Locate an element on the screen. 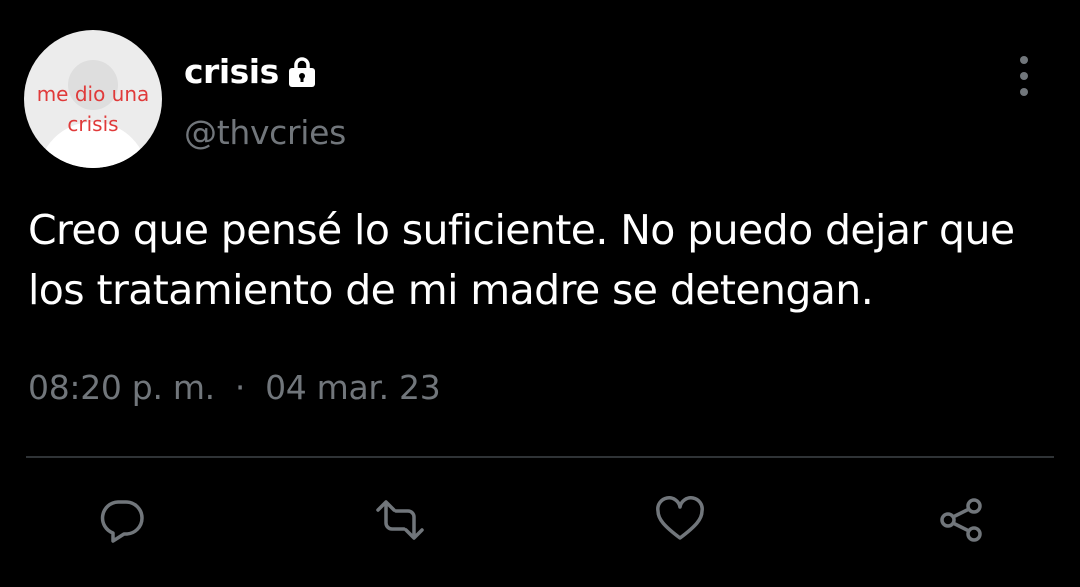  retweet-button is located at coordinates (400, 520).